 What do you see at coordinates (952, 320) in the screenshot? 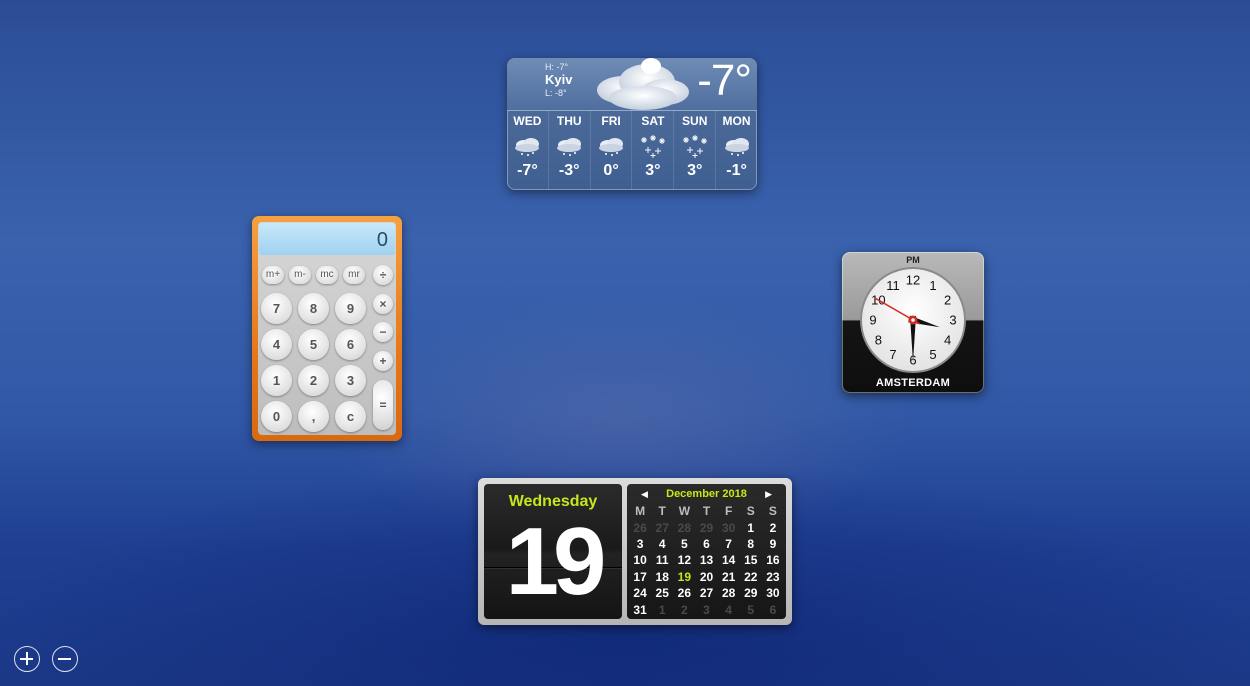
I see `clock-numeral: 3` at bounding box center [952, 320].